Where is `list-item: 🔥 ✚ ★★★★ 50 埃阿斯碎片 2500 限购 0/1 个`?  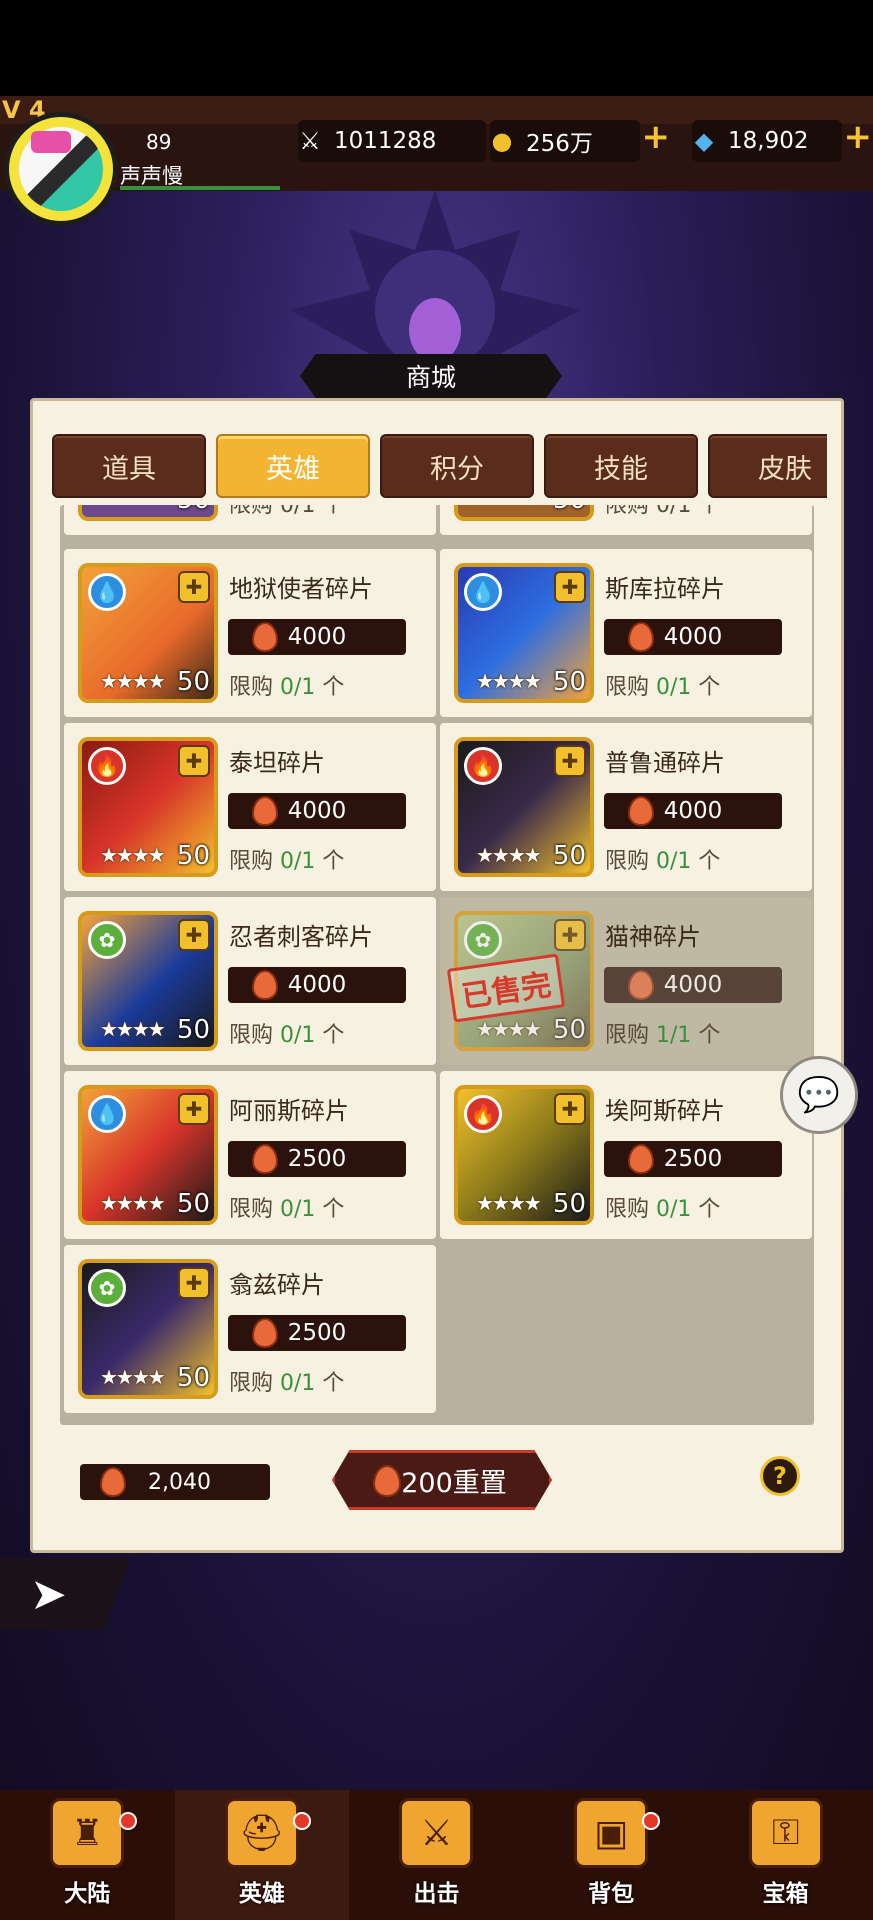
list-item: 🔥 ✚ ★★★★ 50 埃阿斯碎片 2500 限购 0/1 个 is located at coordinates (626, 1155).